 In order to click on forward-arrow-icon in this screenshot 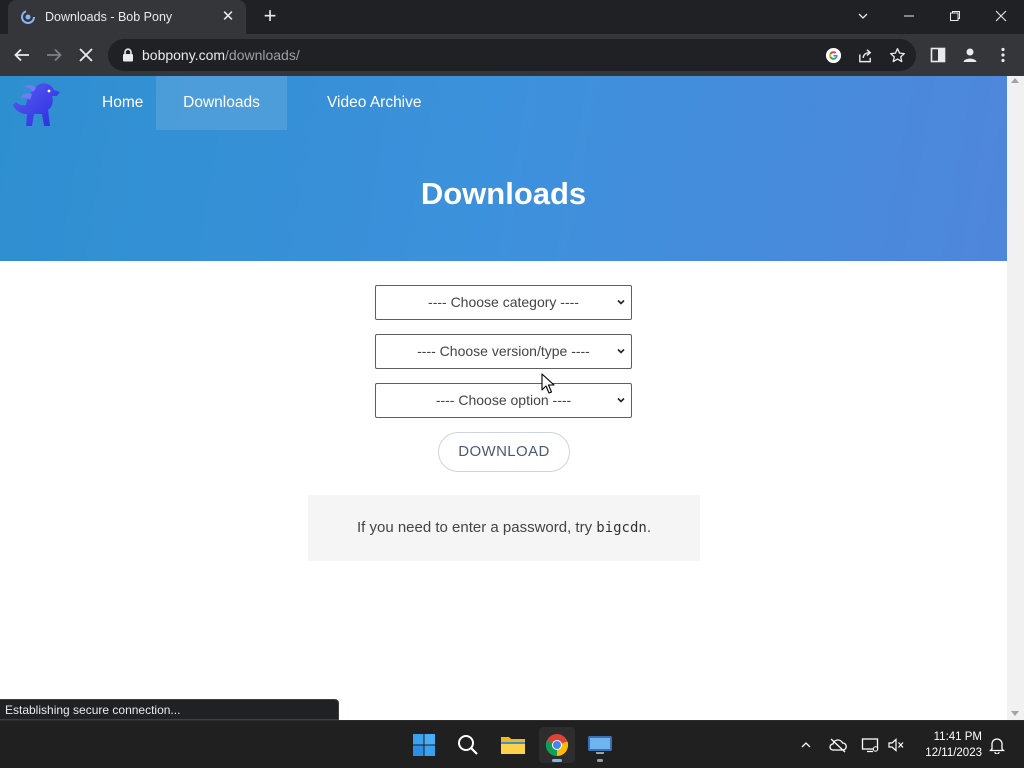, I will do `click(54, 55)`.